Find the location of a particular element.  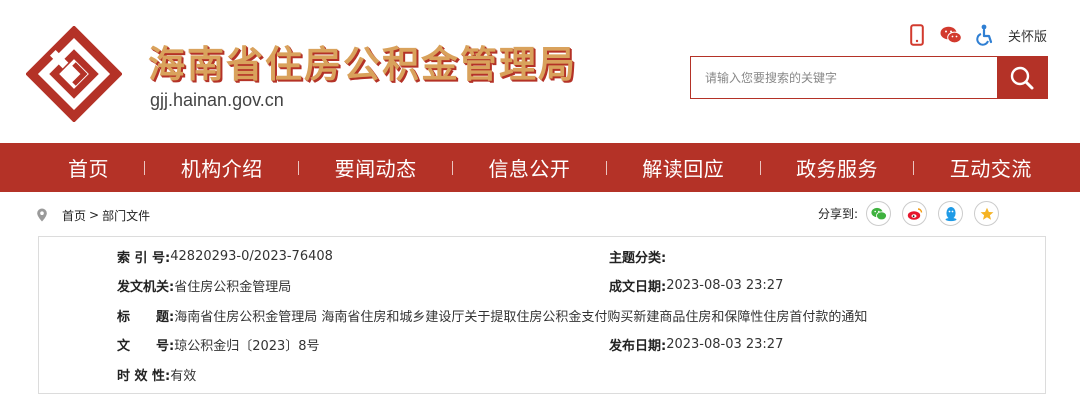

wechat-share-icon is located at coordinates (878, 213).